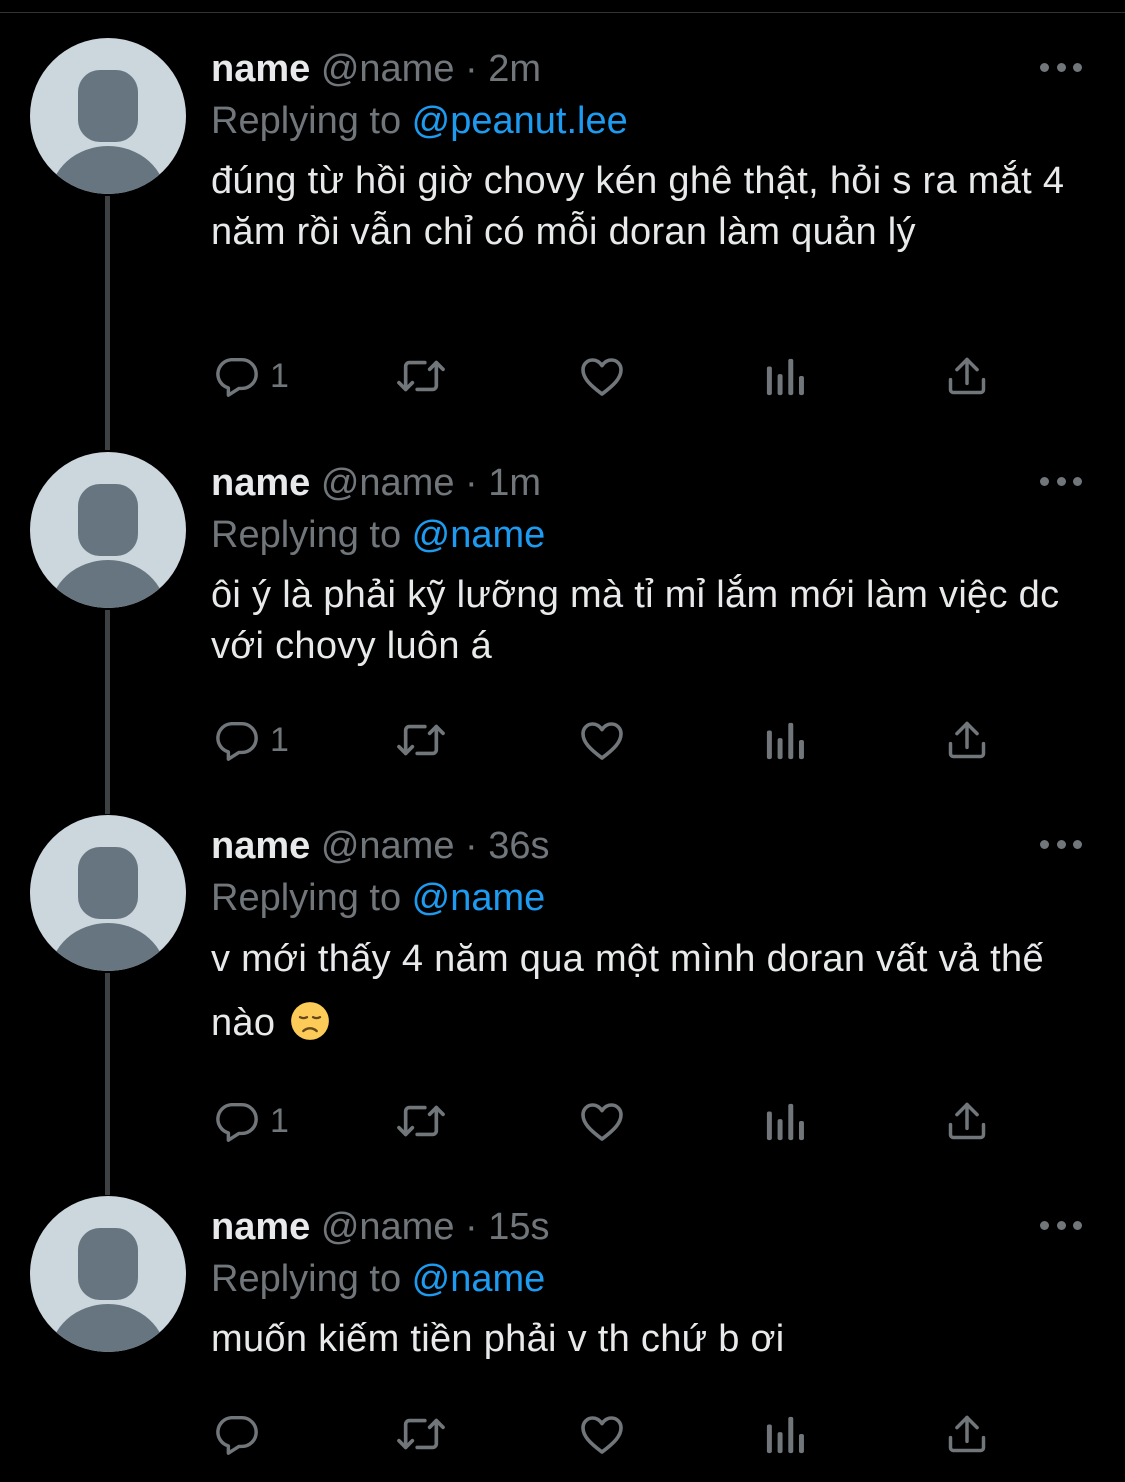 The width and height of the screenshot is (1125, 1482). I want to click on tweet-header: name @name · 15s, so click(380, 1227).